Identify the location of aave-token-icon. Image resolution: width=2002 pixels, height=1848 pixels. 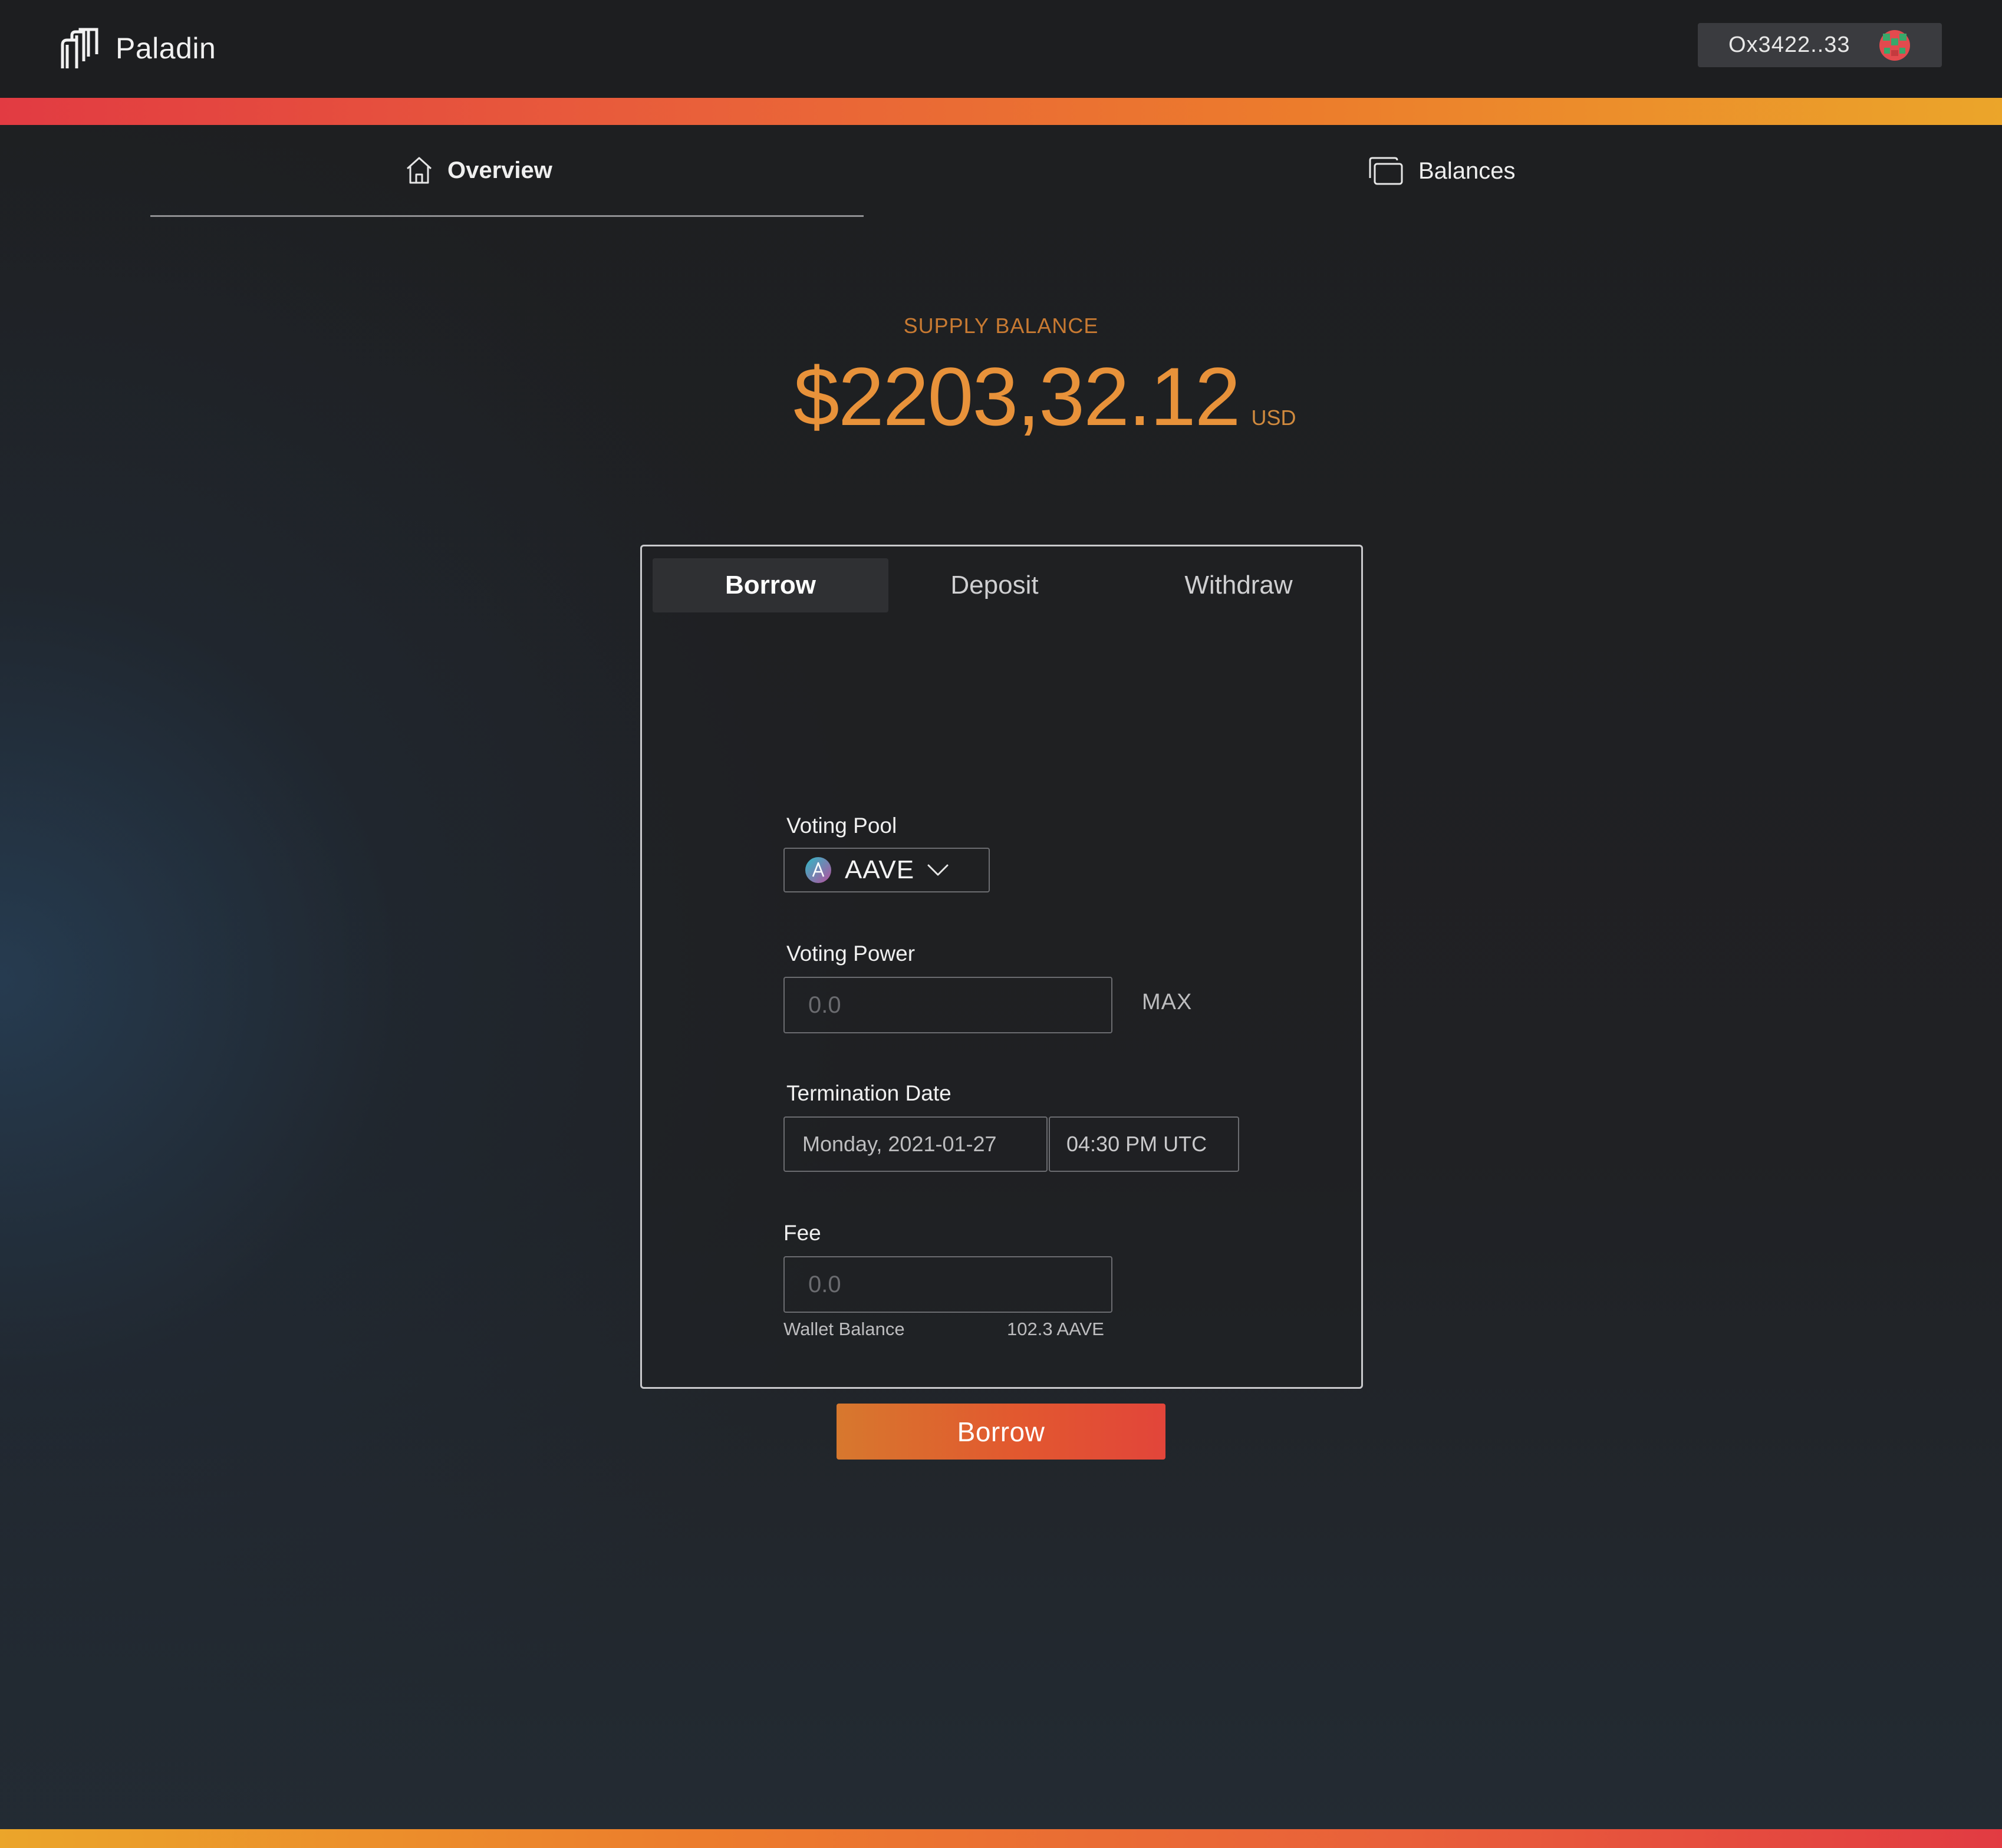
(818, 870).